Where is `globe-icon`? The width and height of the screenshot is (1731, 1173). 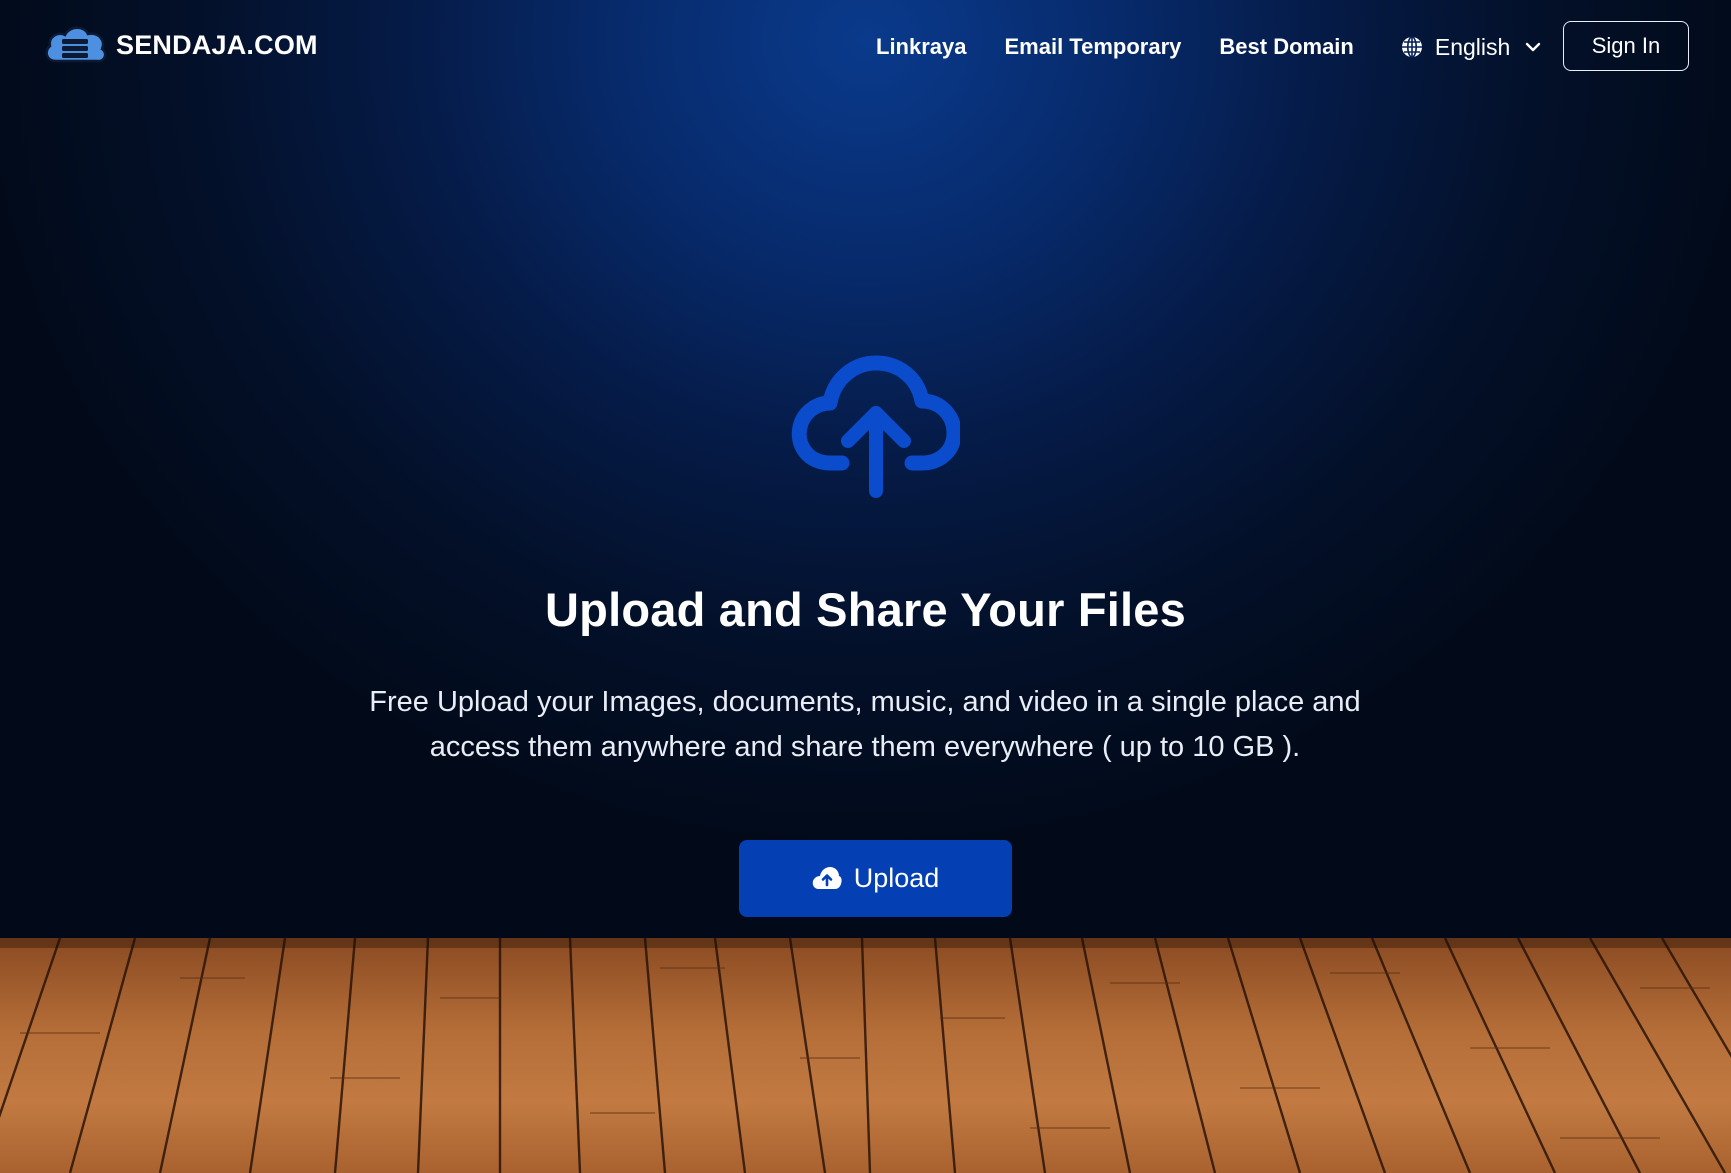
globe-icon is located at coordinates (1411, 47).